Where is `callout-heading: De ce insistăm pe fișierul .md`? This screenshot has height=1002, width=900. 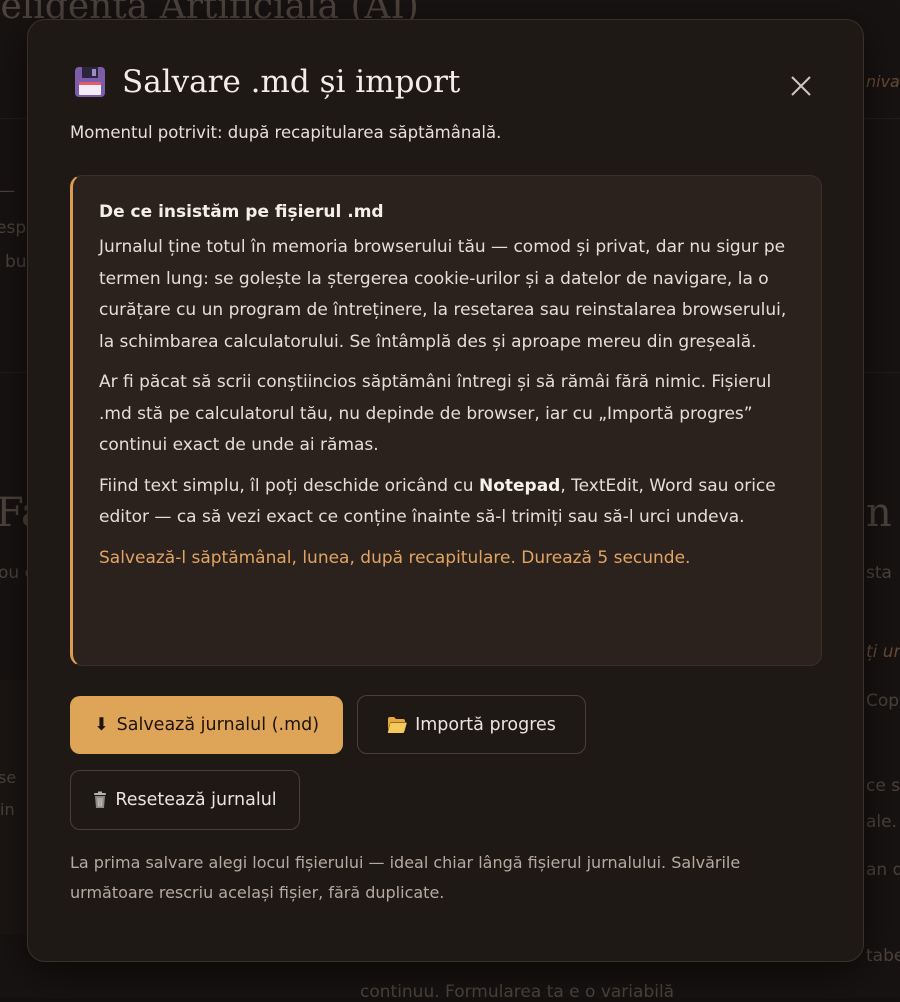
callout-heading: De ce insistăm pe fișierul .md is located at coordinates (448, 212).